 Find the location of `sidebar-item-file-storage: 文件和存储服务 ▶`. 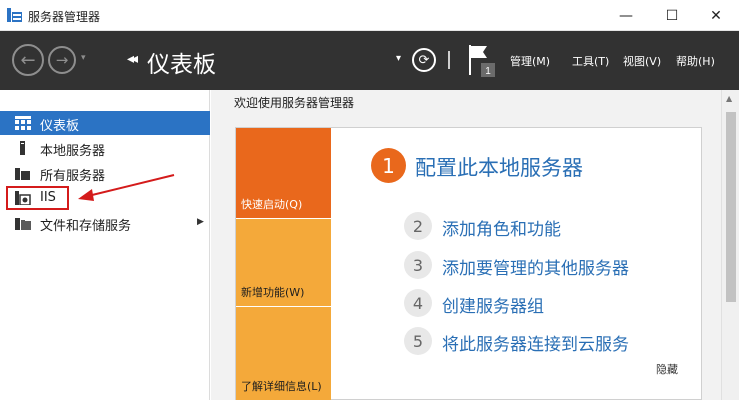

sidebar-item-file-storage: 文件和存储服务 ▶ is located at coordinates (105, 223).